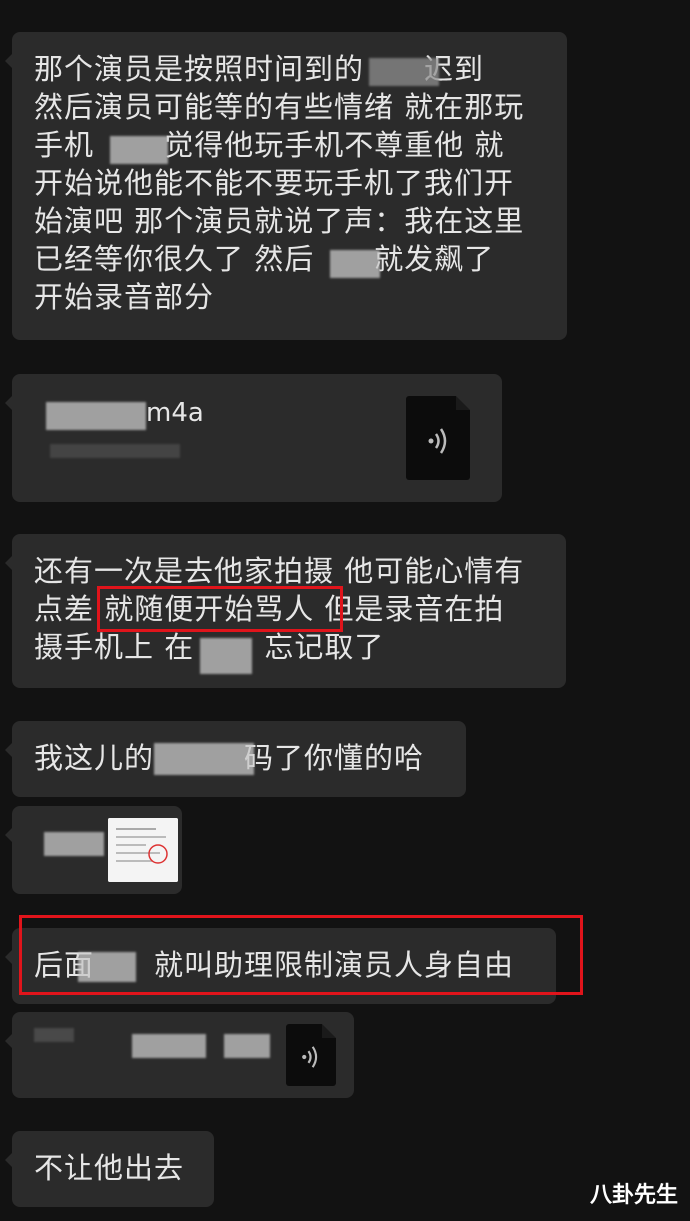 This screenshot has width=690, height=1221. Describe the element at coordinates (175, 413) in the screenshot. I see `file-name: m4a` at that location.